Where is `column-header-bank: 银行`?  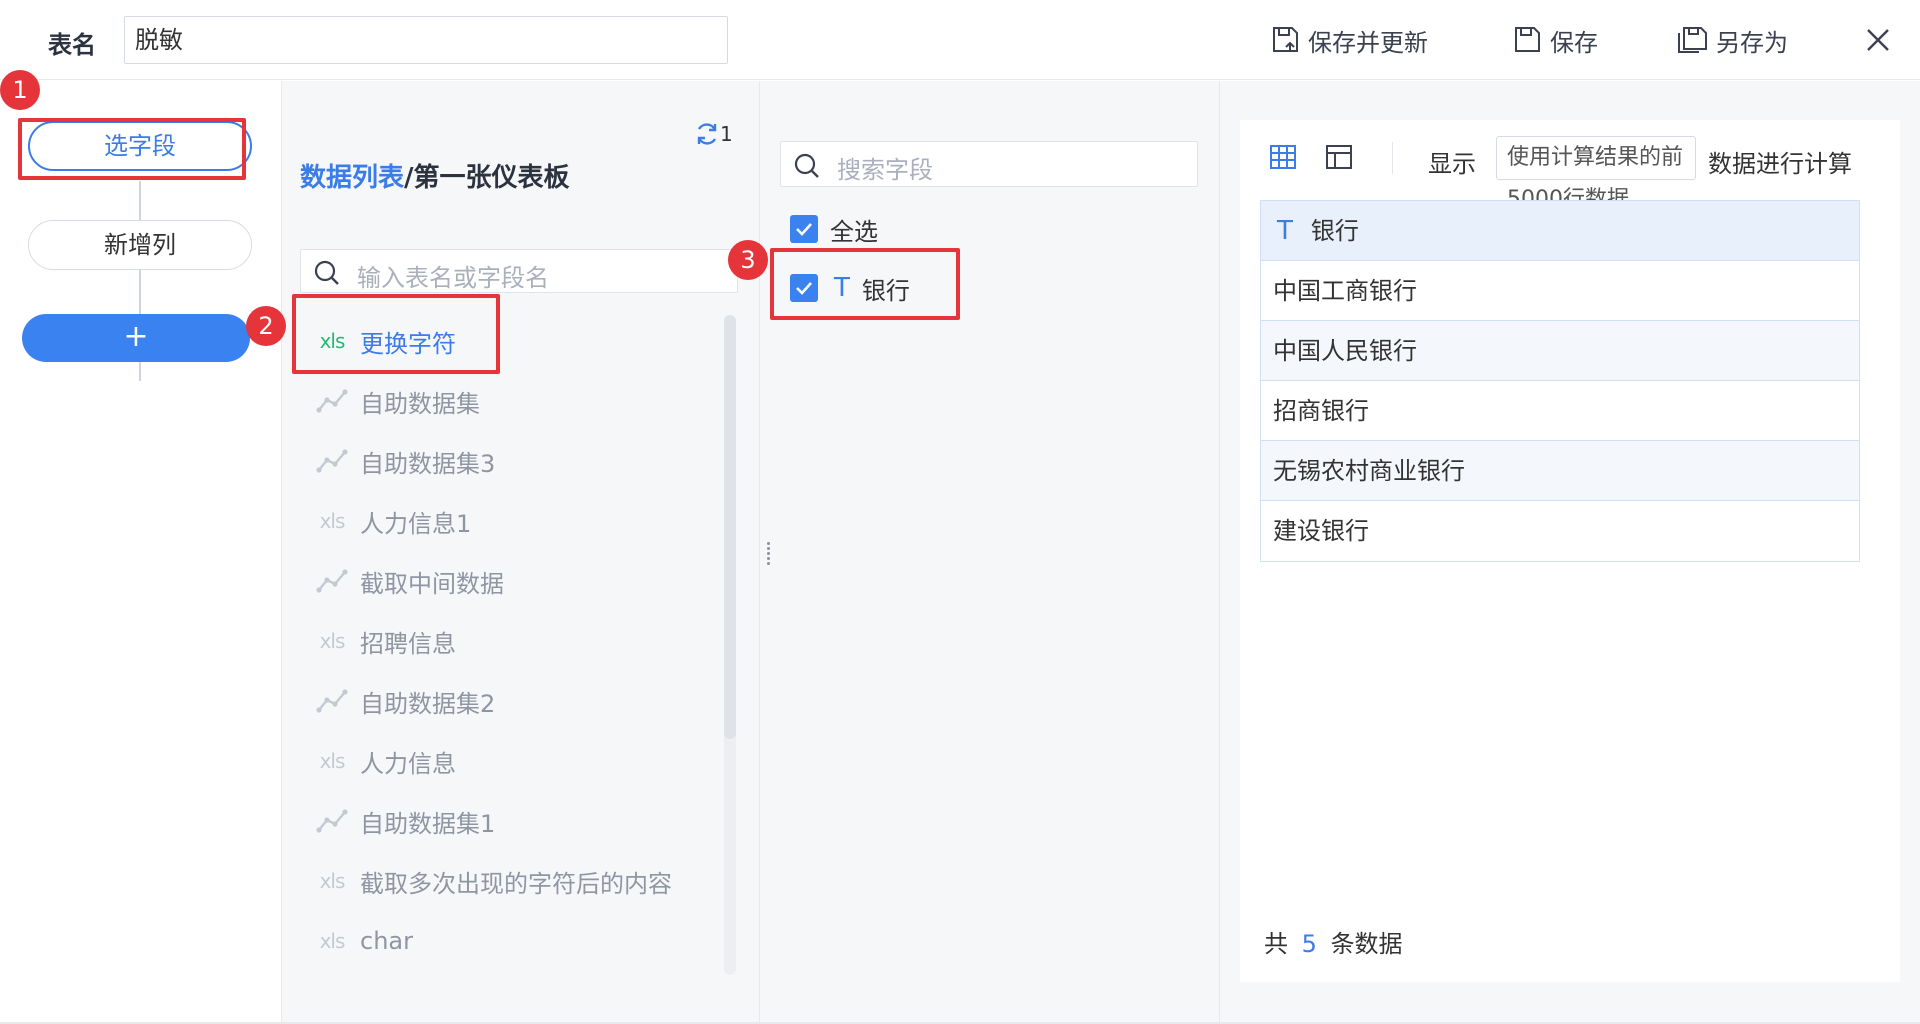 column-header-bank: 银行 is located at coordinates (1334, 230).